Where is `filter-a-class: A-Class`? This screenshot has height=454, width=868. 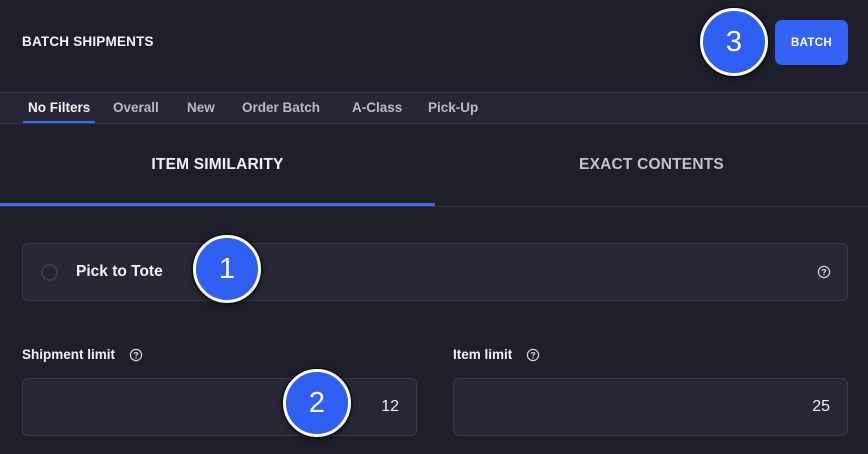 filter-a-class: A-Class is located at coordinates (377, 108).